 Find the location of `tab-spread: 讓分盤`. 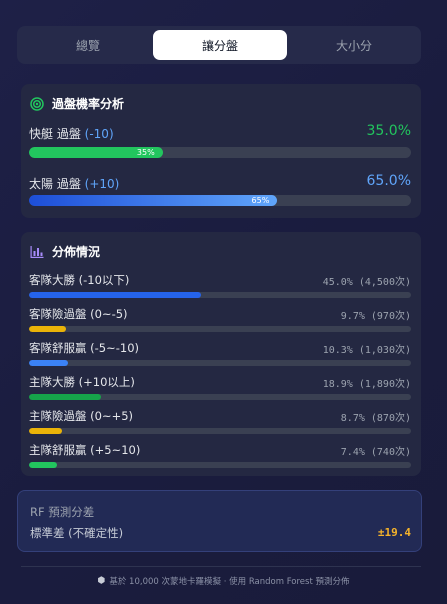

tab-spread: 讓分盤 is located at coordinates (220, 45).